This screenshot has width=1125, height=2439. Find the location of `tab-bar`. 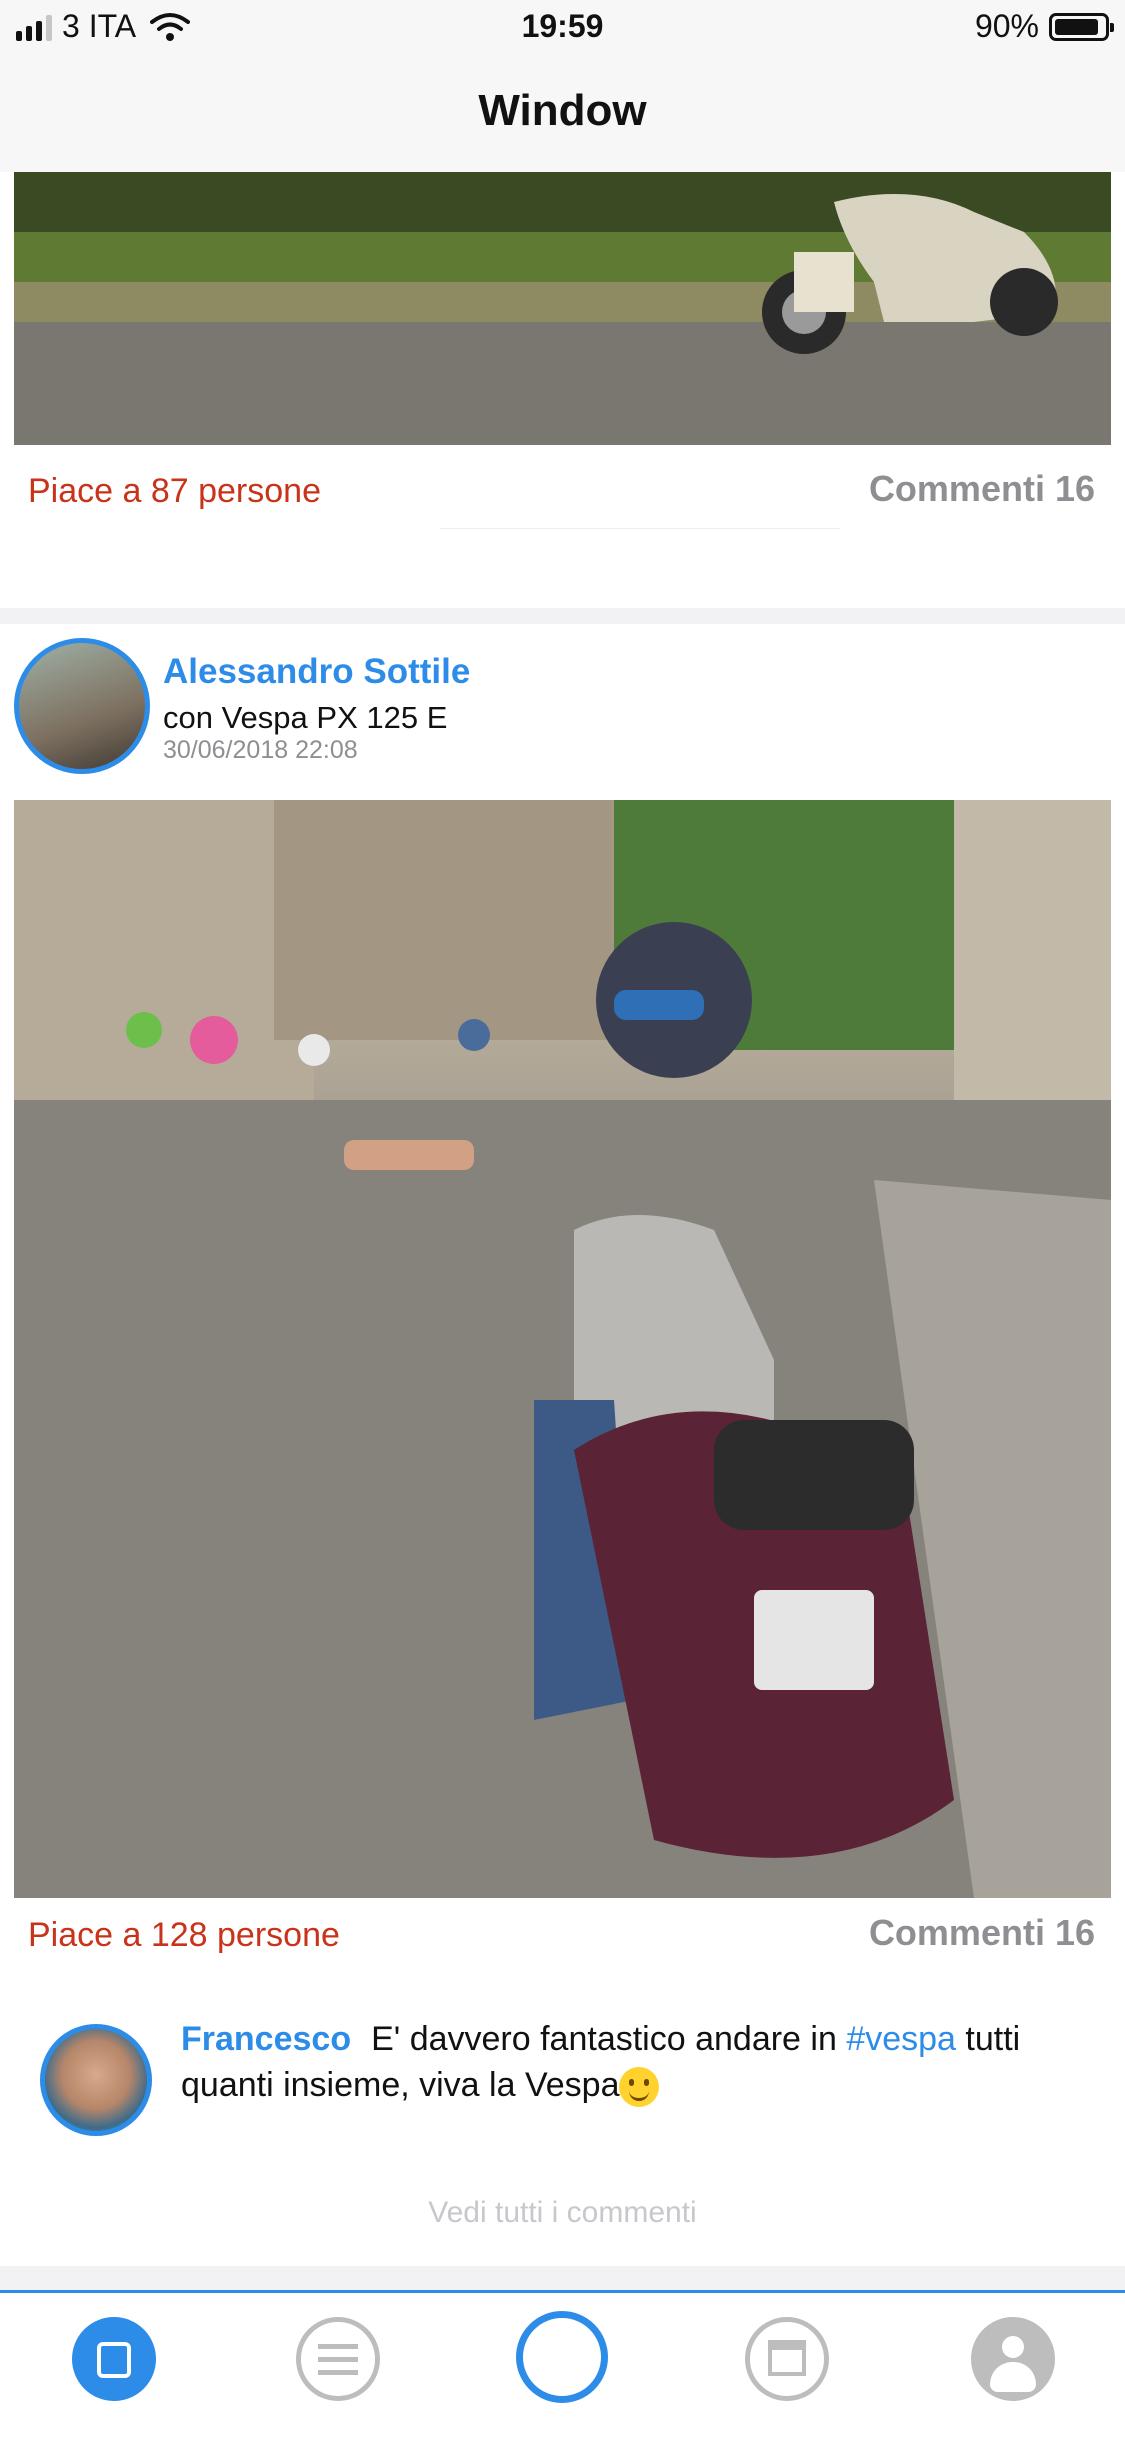

tab-bar is located at coordinates (562, 2364).